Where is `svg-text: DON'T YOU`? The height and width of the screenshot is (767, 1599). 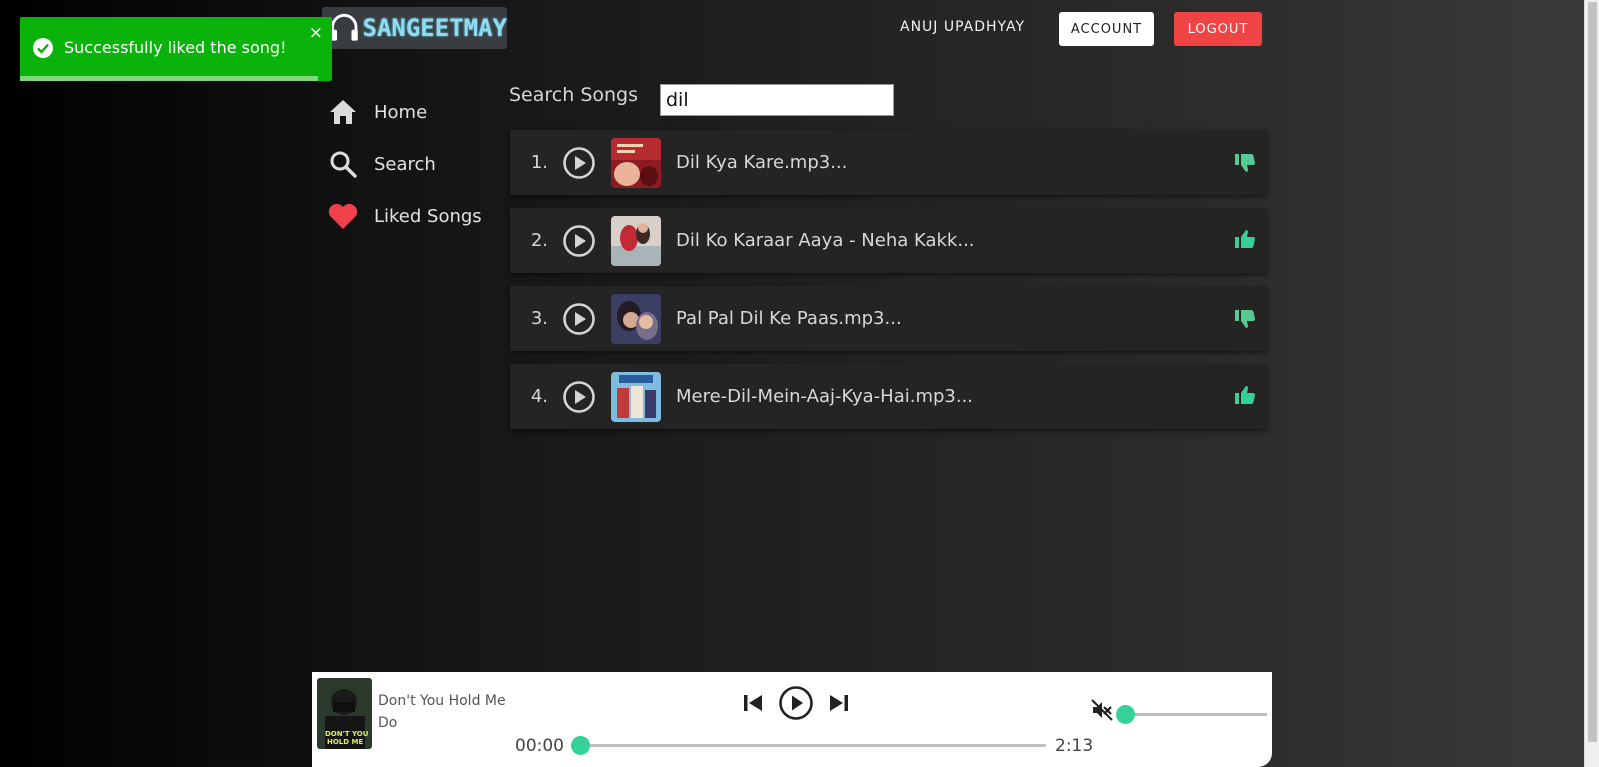
svg-text: DON'T YOU is located at coordinates (347, 734).